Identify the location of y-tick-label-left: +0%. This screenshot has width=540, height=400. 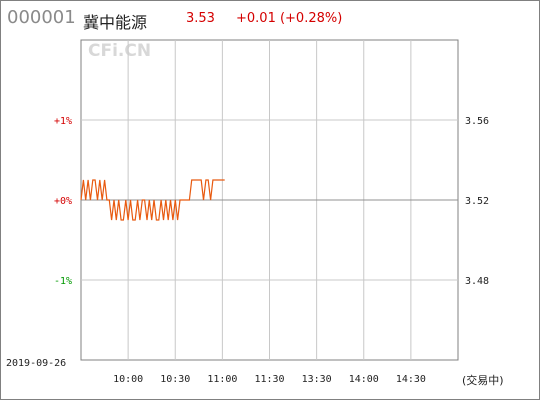
(63, 201).